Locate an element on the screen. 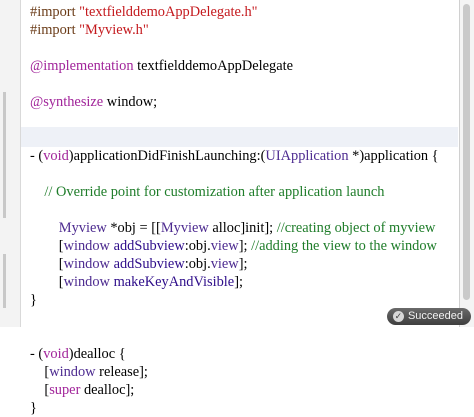  code-line: #import "Myview.h" is located at coordinates (234, 30).